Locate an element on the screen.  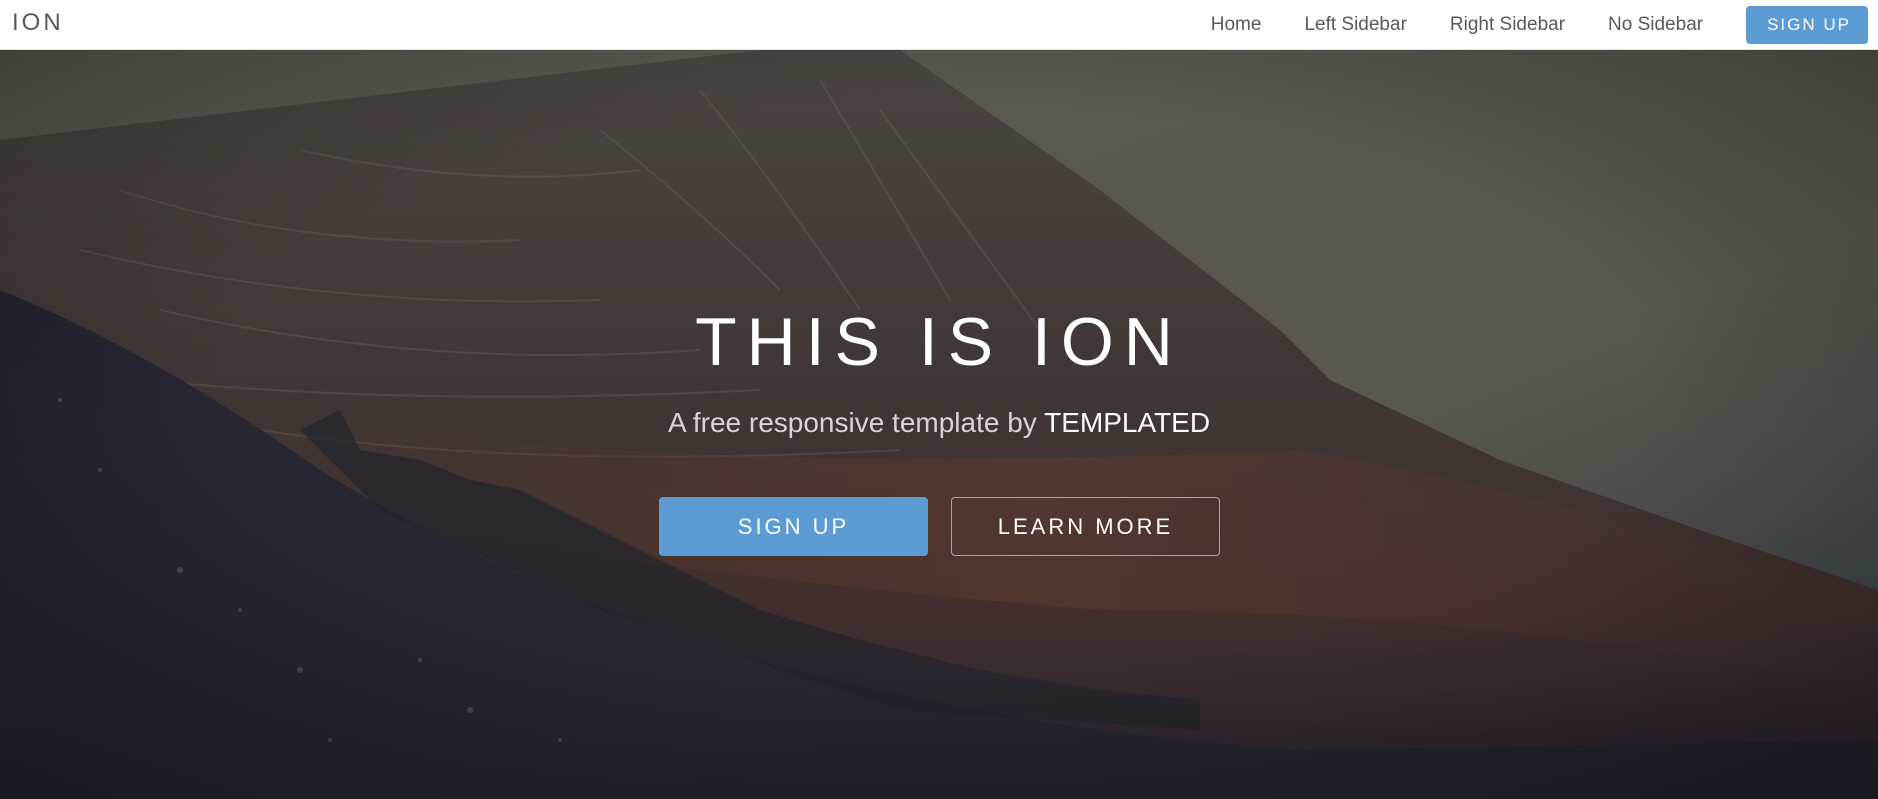
banner-subtitle: A free responsive template by TEMPLATED is located at coordinates (939, 423).